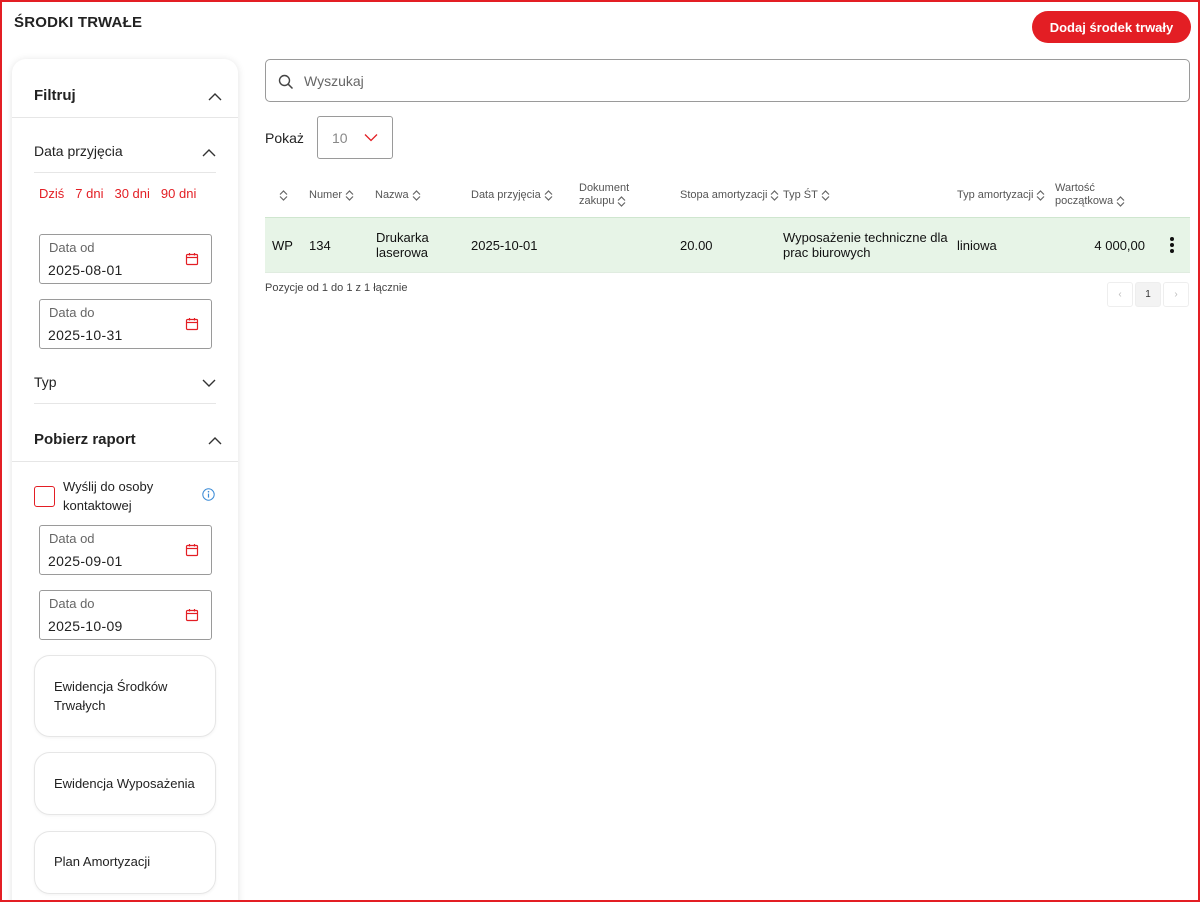 The height and width of the screenshot is (902, 1200). I want to click on cell-nazwa: Drukarka laserowa, so click(402, 245).